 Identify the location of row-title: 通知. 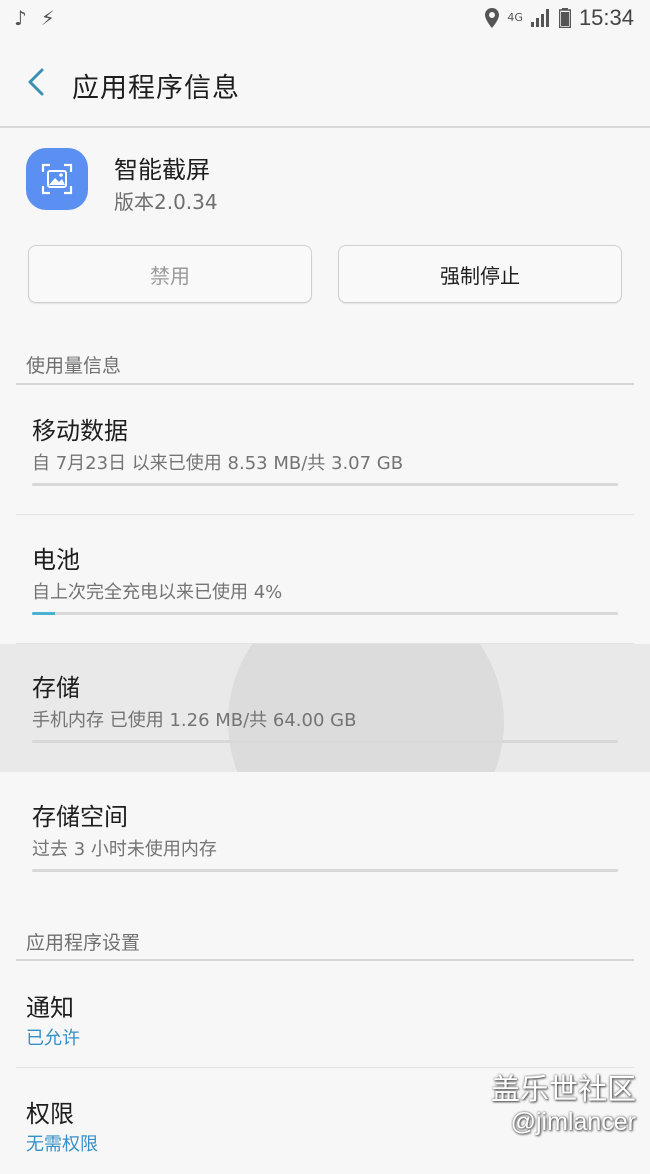
(50, 1008).